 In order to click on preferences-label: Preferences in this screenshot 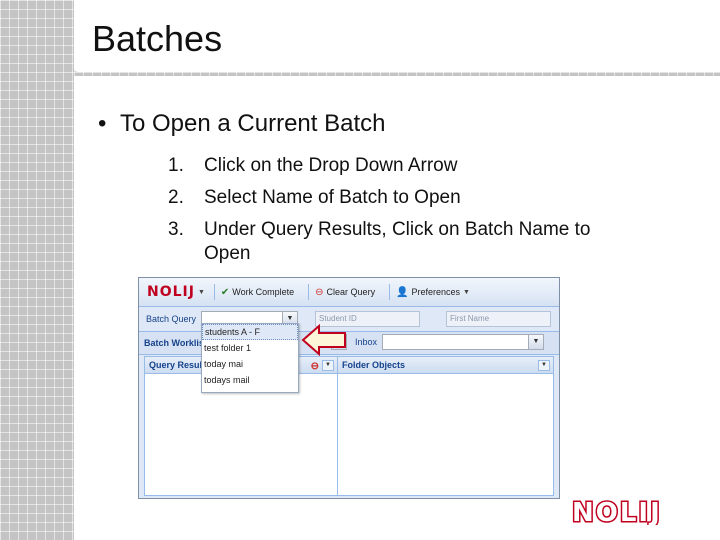, I will do `click(436, 292)`.